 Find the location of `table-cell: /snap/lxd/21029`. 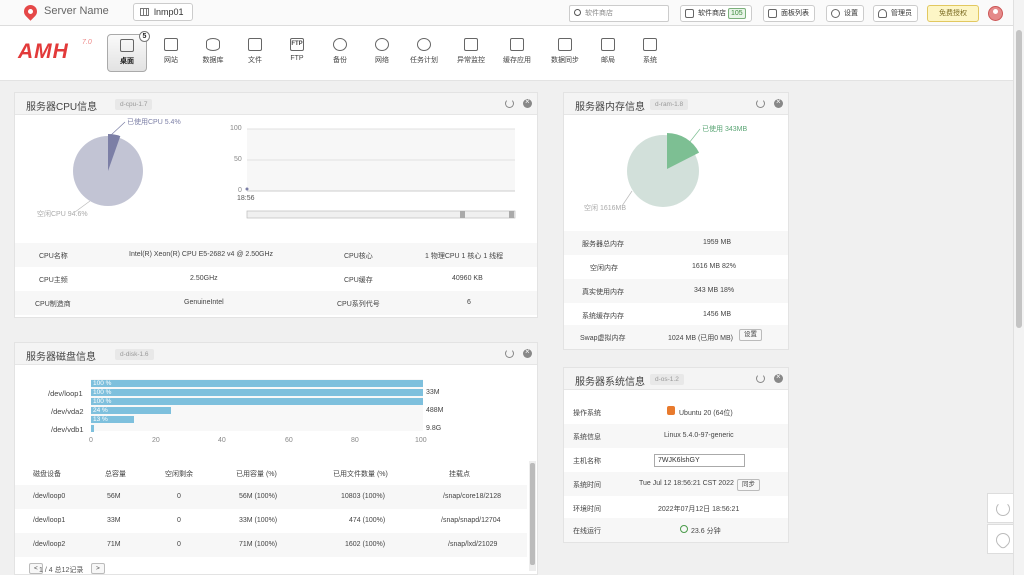

table-cell: /snap/lxd/21029 is located at coordinates (473, 544).